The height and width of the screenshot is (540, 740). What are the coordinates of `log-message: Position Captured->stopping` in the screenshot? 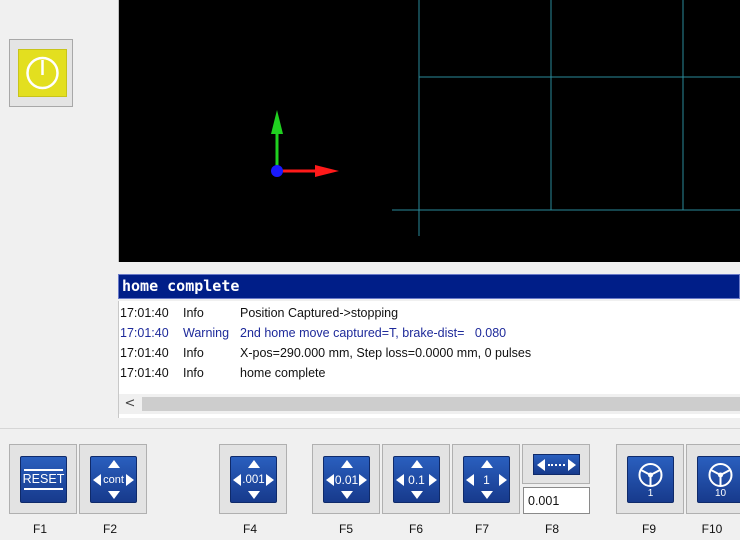 It's located at (319, 313).